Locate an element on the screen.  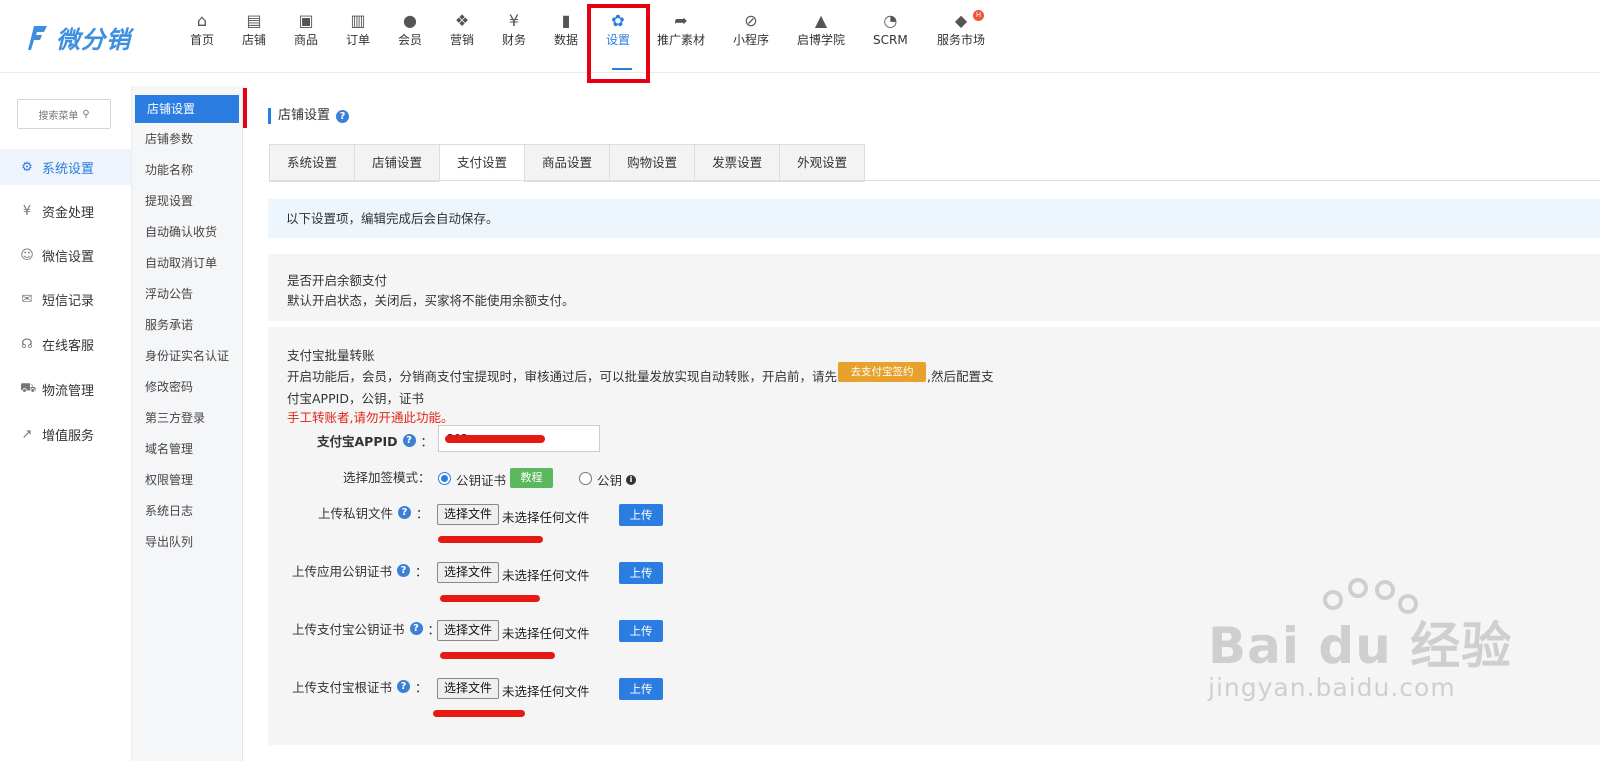
nav-store: ▤ 店铺 is located at coordinates (254, 36).